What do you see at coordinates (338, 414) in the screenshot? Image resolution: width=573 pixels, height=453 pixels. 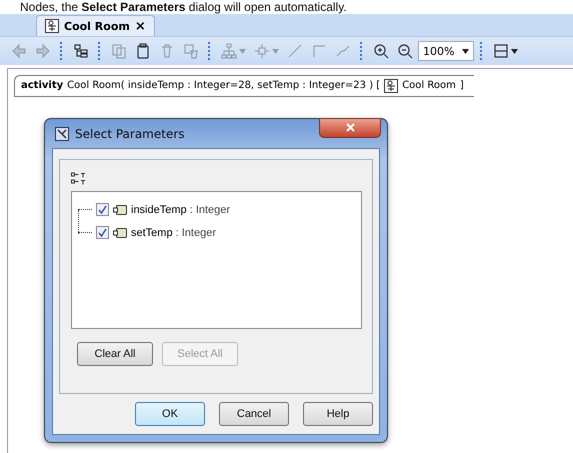 I see `dialog-button: Help` at bounding box center [338, 414].